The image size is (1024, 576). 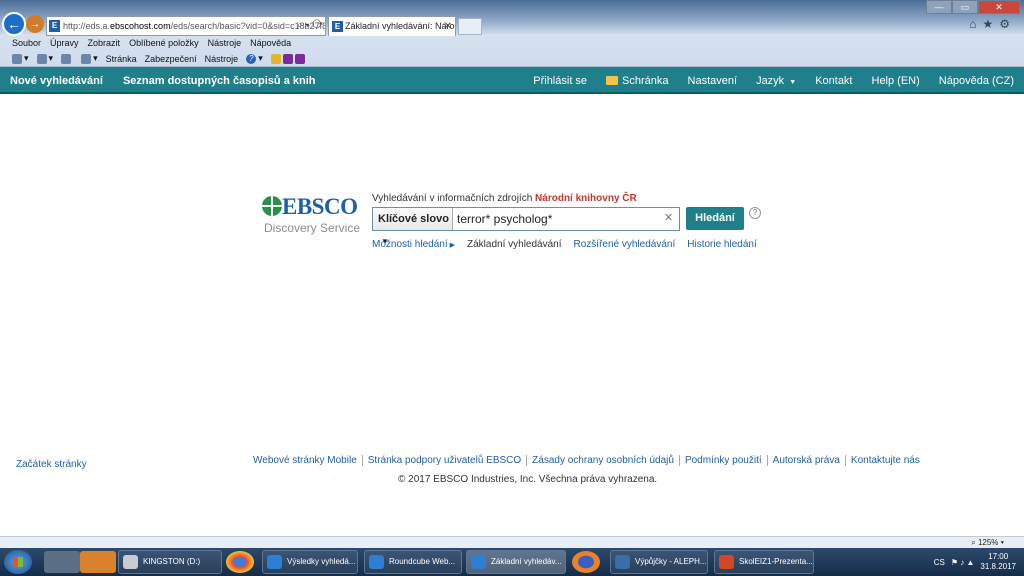 What do you see at coordinates (965, 7) in the screenshot?
I see `maximize-button: ▭` at bounding box center [965, 7].